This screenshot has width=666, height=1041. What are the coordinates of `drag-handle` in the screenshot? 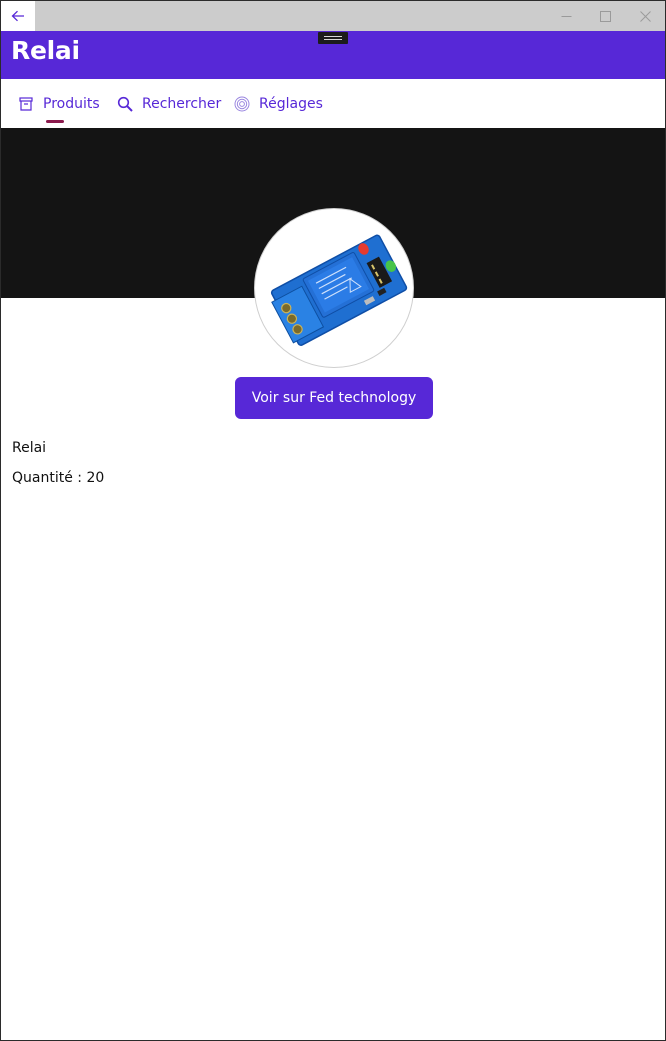 It's located at (333, 38).